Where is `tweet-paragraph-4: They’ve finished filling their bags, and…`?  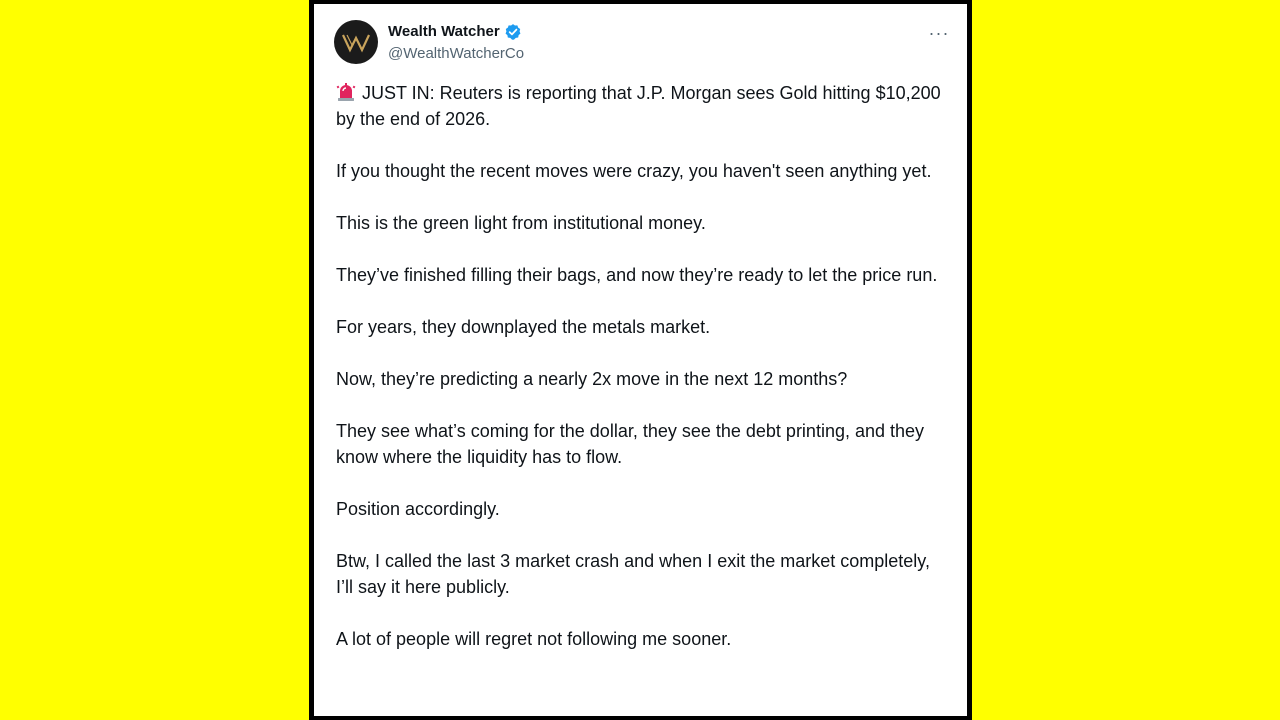 tweet-paragraph-4: They’ve finished filling their bags, and… is located at coordinates (637, 275).